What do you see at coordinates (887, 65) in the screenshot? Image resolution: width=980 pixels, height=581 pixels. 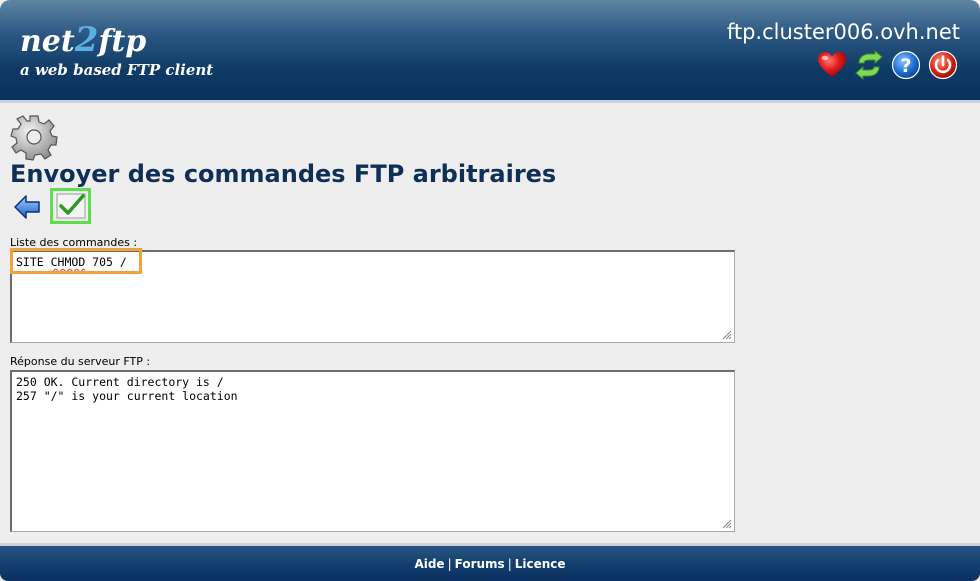 I see `header-icons: ?` at bounding box center [887, 65].